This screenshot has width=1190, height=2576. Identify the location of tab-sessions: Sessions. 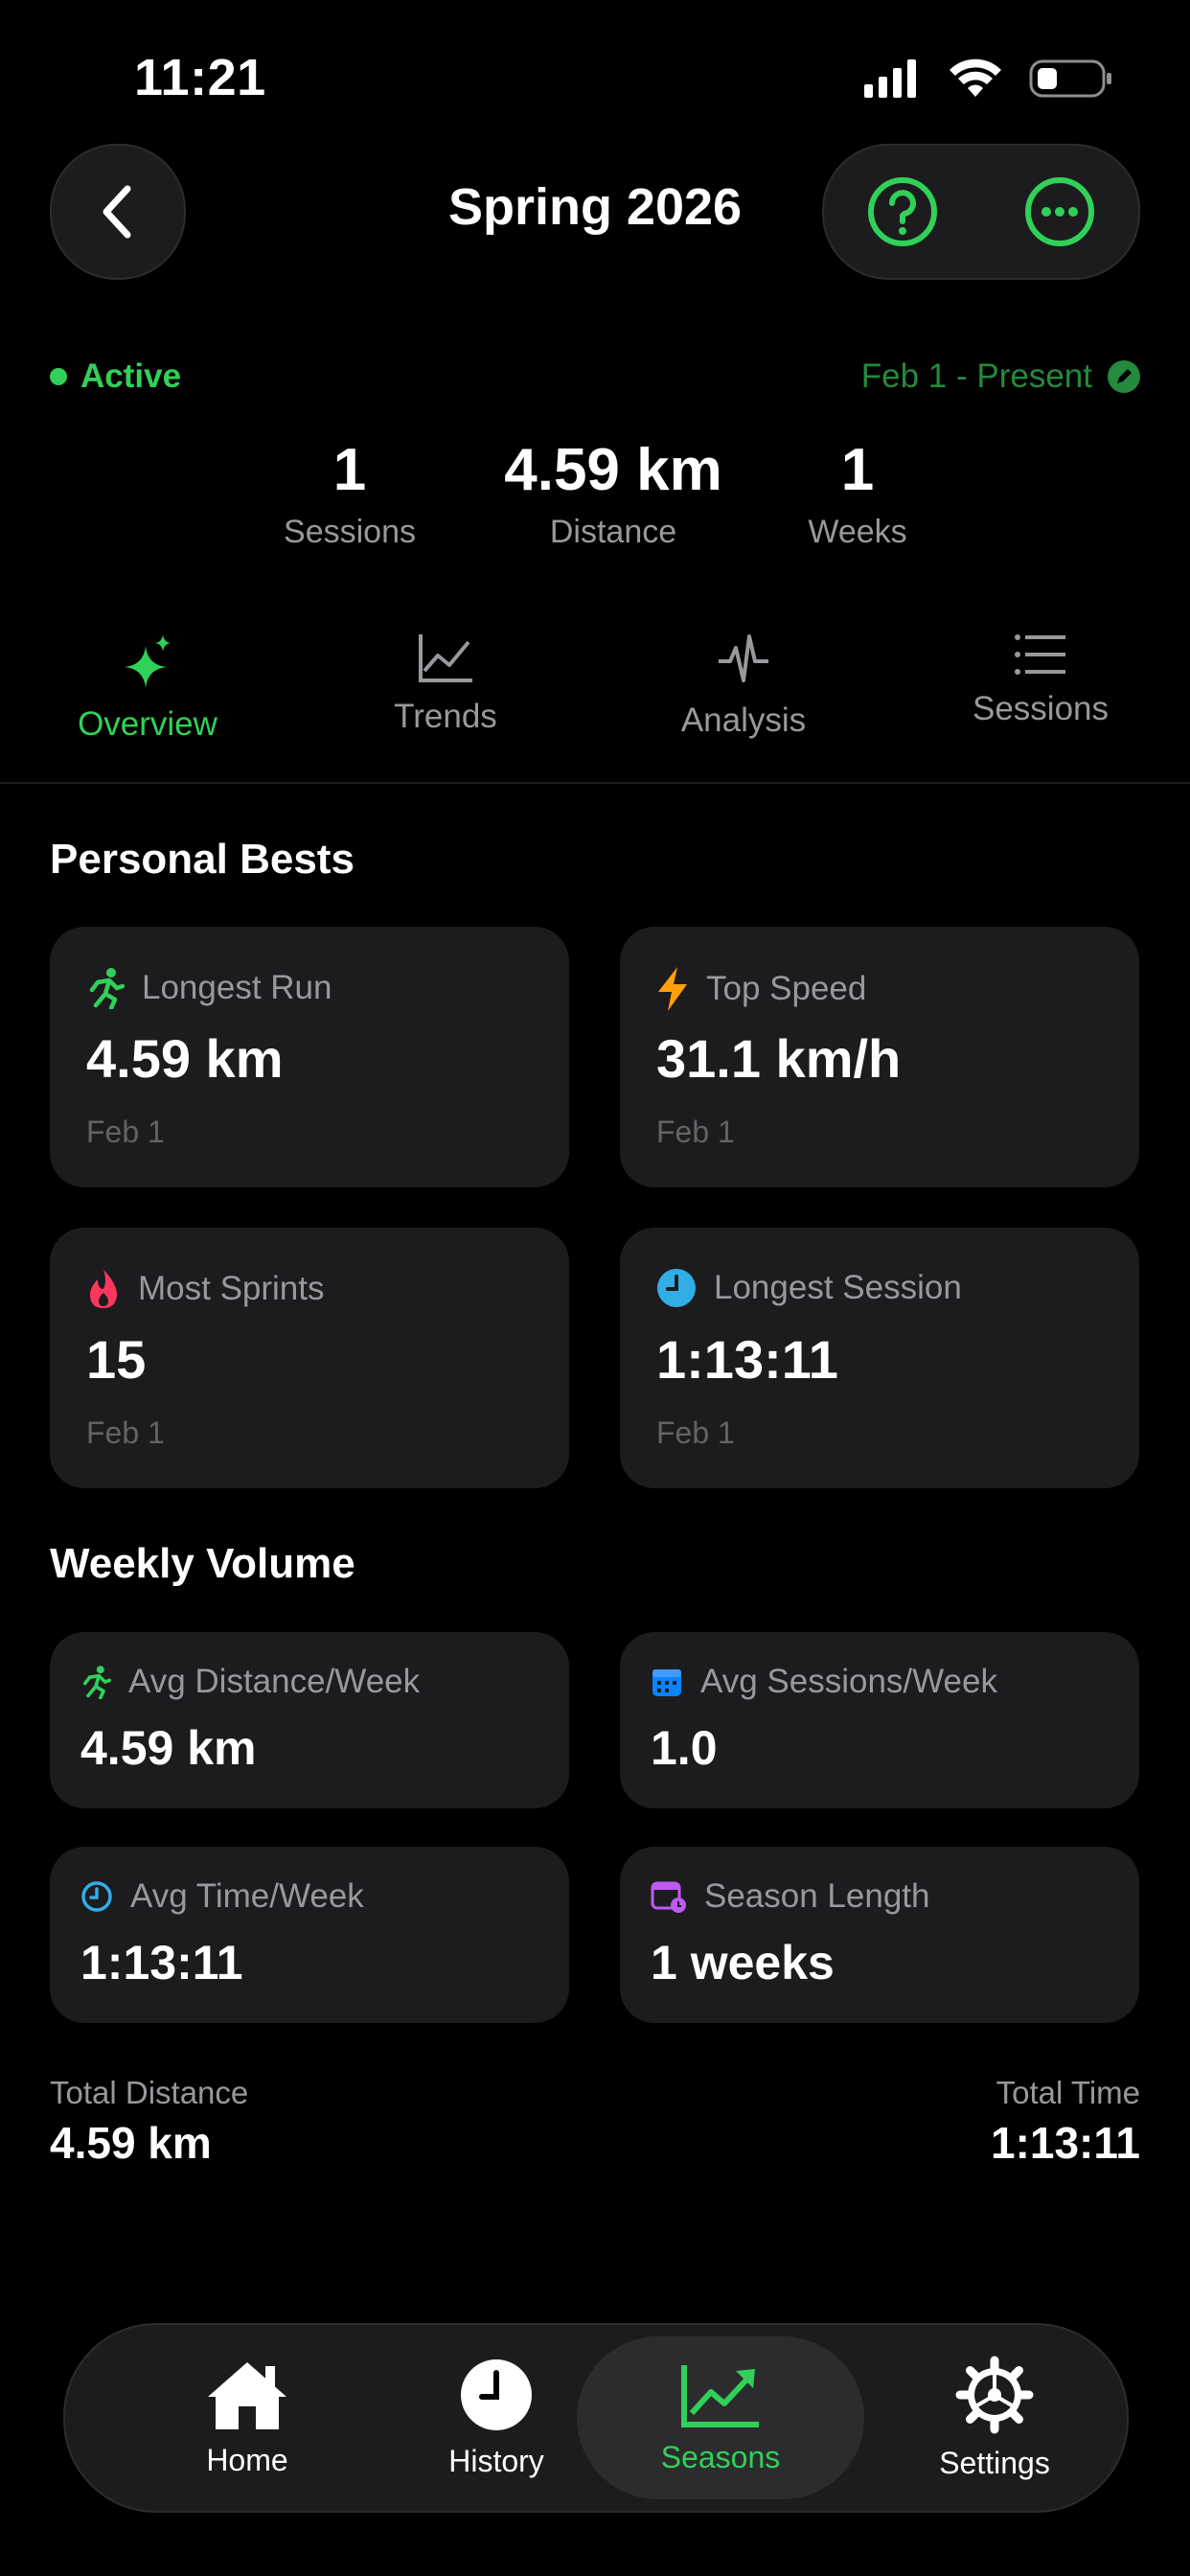
(1040, 680).